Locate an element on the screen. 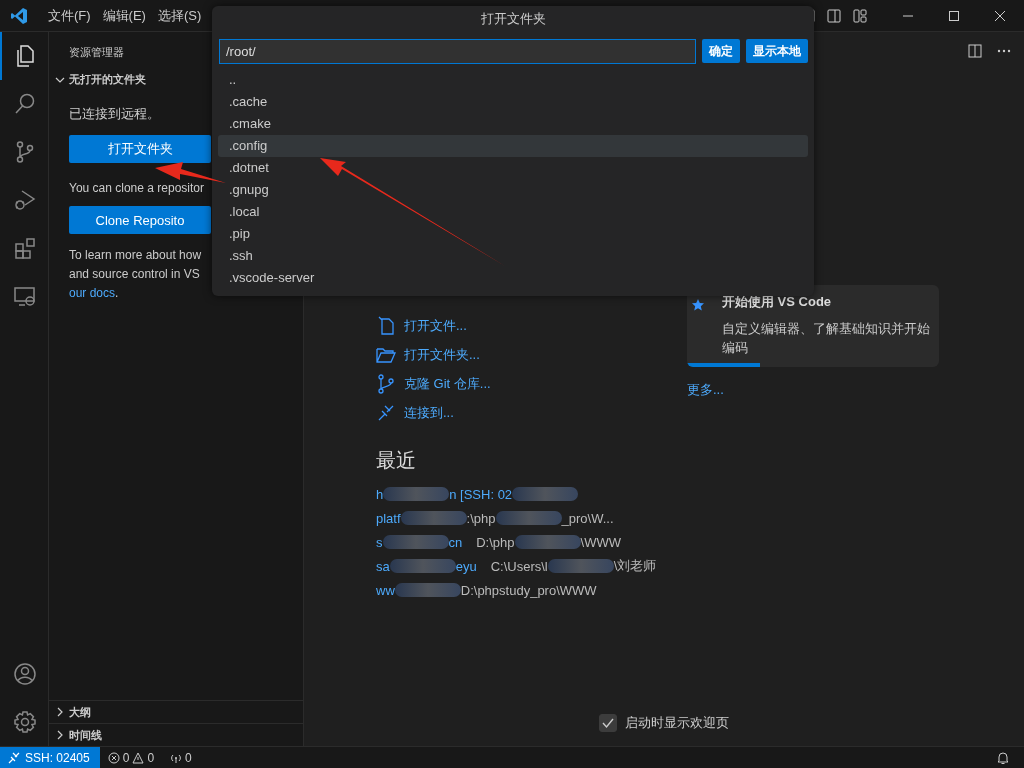 The image size is (1024, 768). annotation-arrow is located at coordinates (190, 172).